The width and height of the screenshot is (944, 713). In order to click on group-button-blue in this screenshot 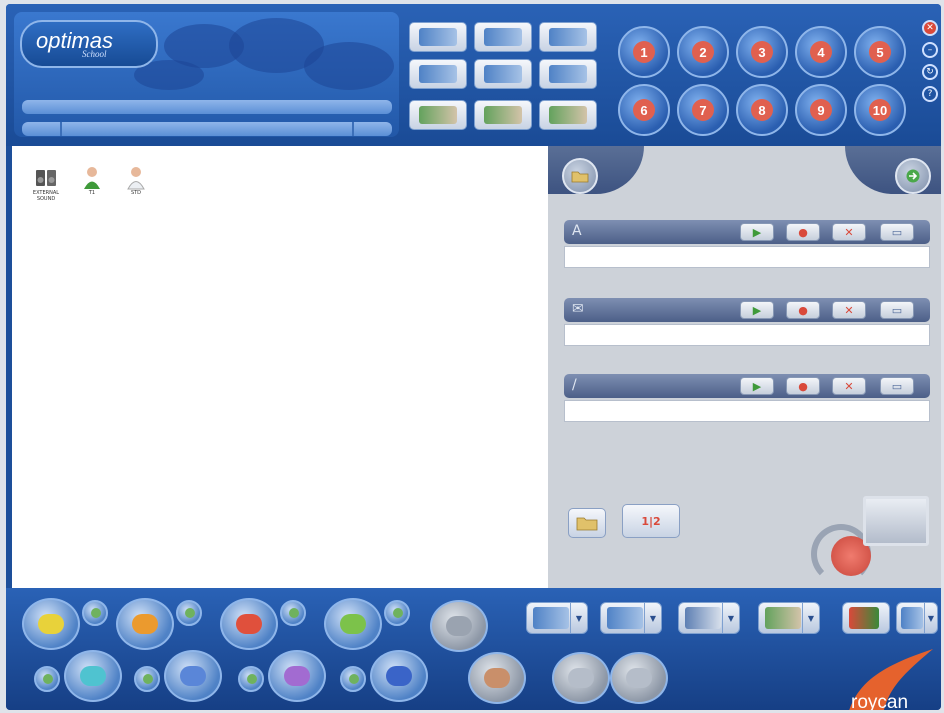, I will do `click(193, 676)`.